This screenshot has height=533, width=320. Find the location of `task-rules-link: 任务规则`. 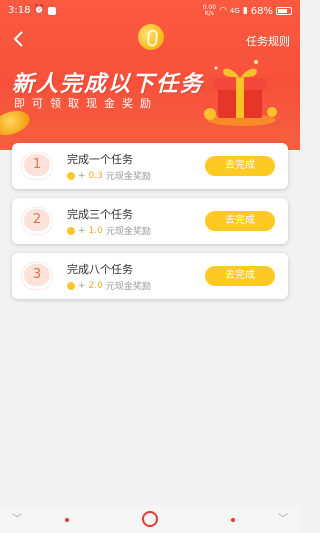

task-rules-link: 任务规则 is located at coordinates (268, 41).